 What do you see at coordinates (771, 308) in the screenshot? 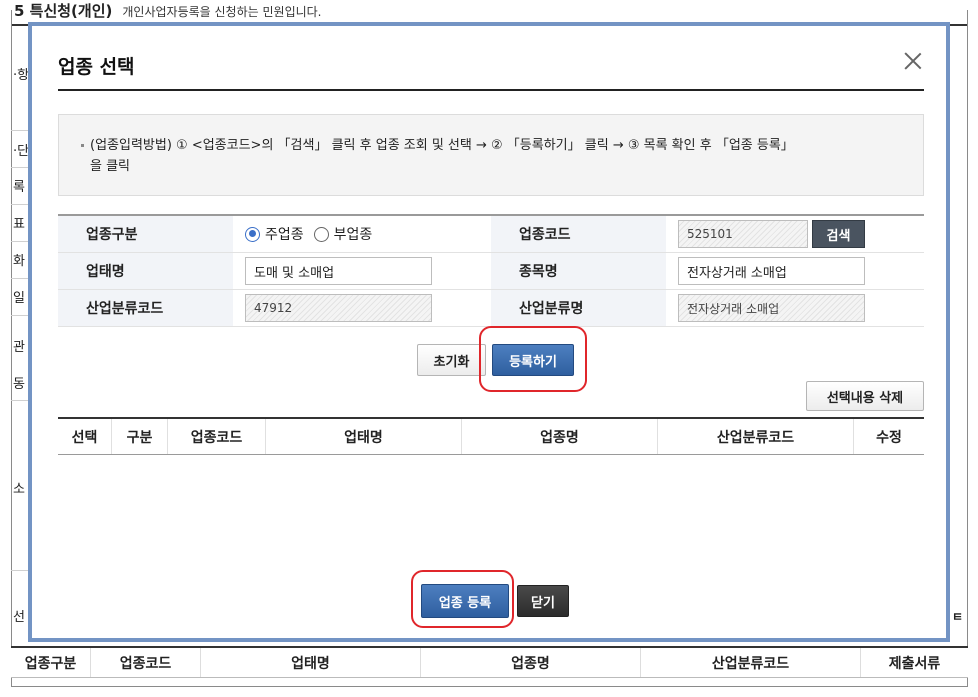
I see `industry-classification-name-input: 전자상거래 소매업` at bounding box center [771, 308].